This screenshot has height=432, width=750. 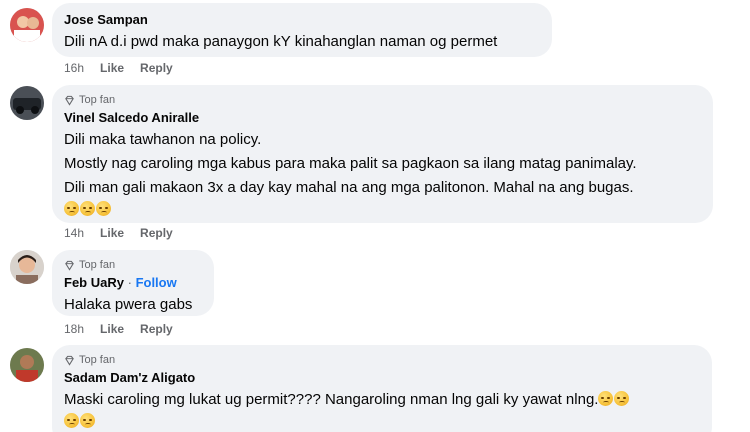 I want to click on comment-actions: 14h Like Reply, so click(x=118, y=233).